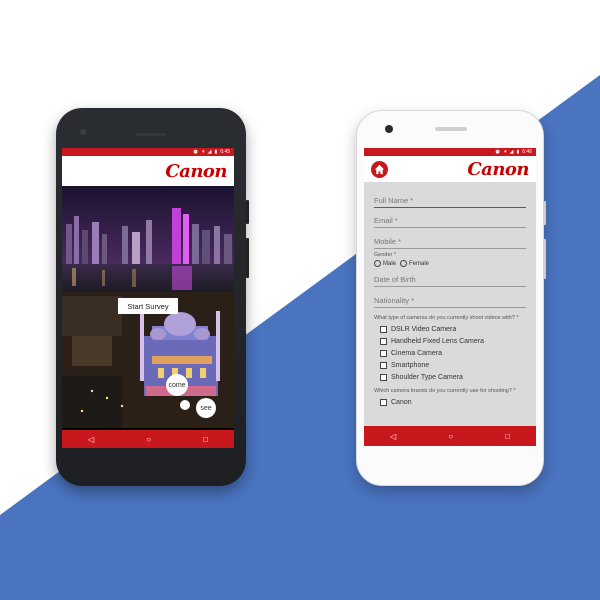  I want to click on status-time: 6:45, so click(225, 152).